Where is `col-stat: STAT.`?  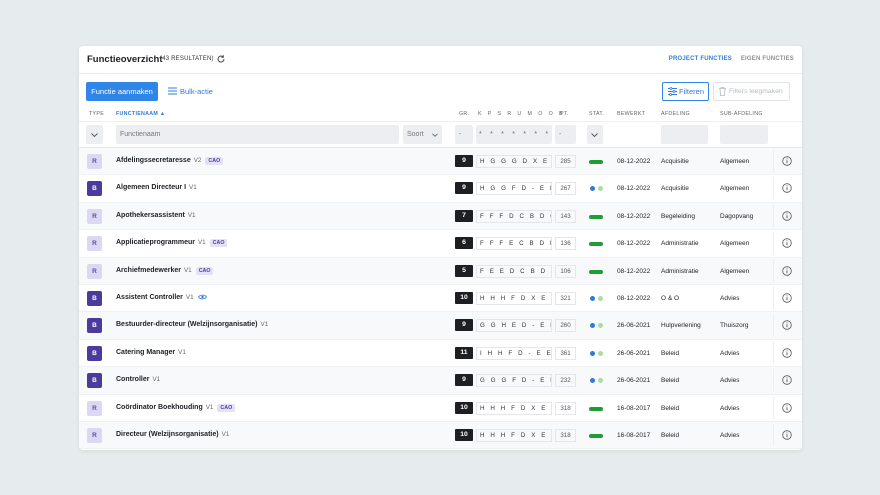 col-stat: STAT. is located at coordinates (597, 114).